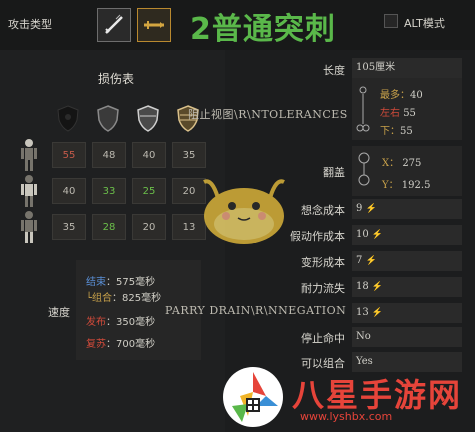 Image resolution: width=475 pixels, height=432 pixels. Describe the element at coordinates (59, 312) in the screenshot. I see `speed-label: 速度` at that location.